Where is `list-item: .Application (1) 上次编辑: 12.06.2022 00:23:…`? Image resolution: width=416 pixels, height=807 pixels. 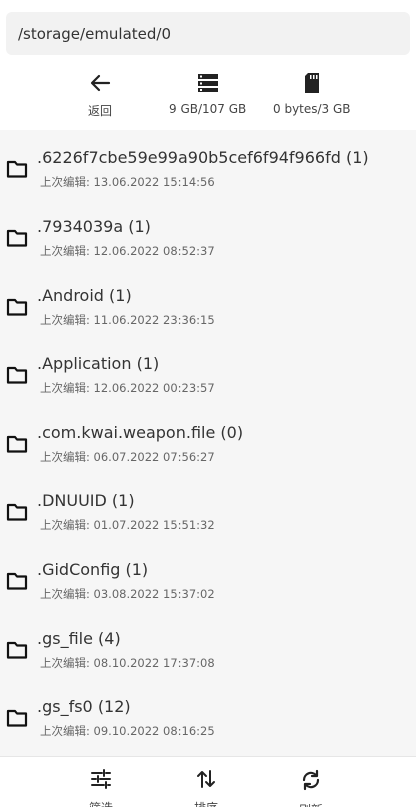
list-item: .Application (1) 上次编辑: 12.06.2022 00:23:… is located at coordinates (208, 378).